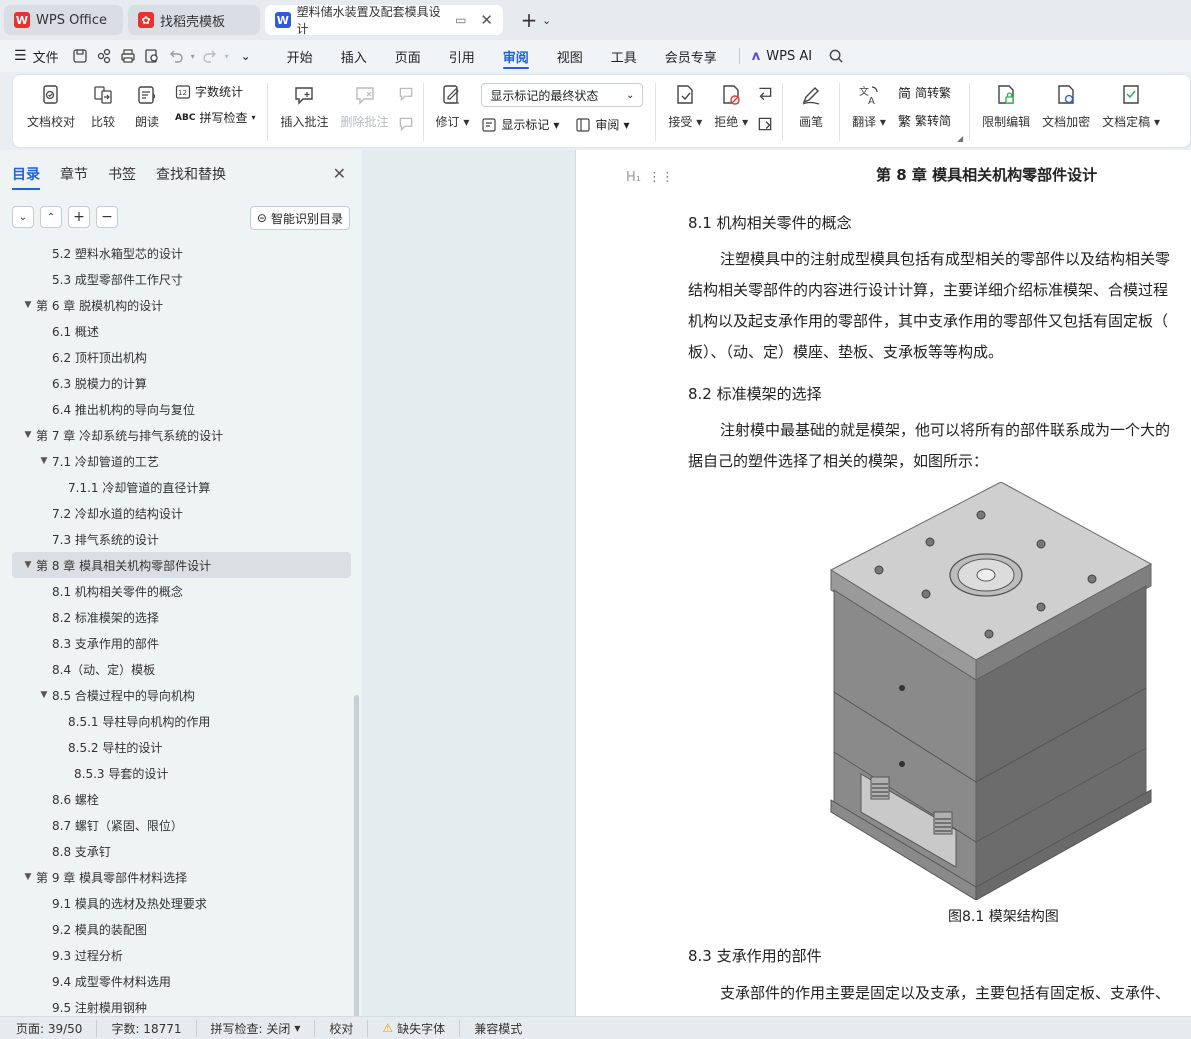 This screenshot has height=1039, width=1191. I want to click on finalize-button: 文档定稿 ▾, so click(1131, 106).